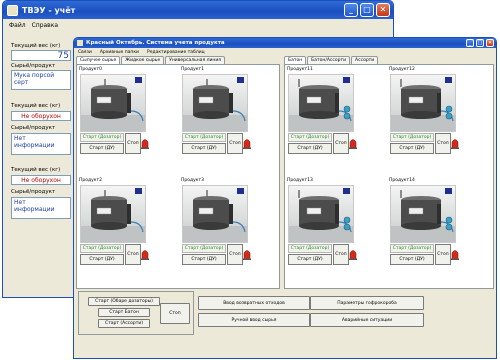 The height and width of the screenshot is (360, 500). Describe the element at coordinates (198, 10) in the screenshot. I see `back-title-bar: ТВЭУ - учёт _ □ ✕` at that location.